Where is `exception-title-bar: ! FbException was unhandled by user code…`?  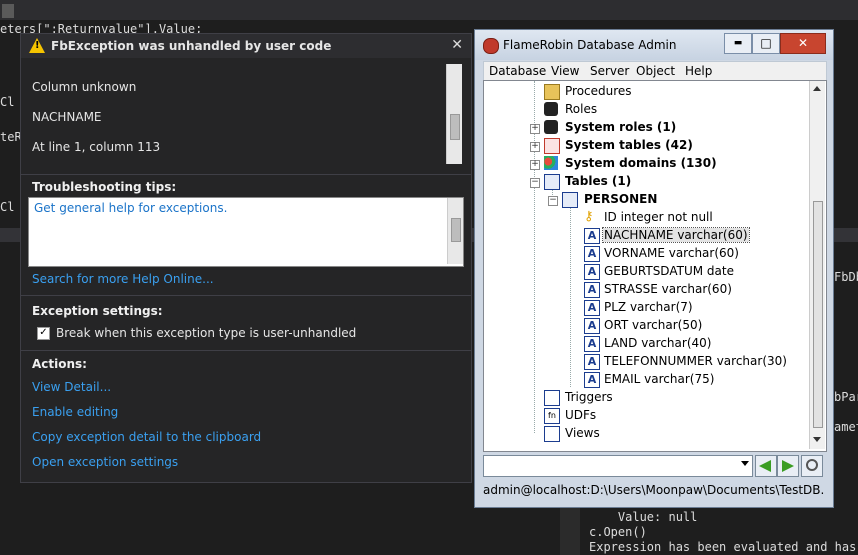 exception-title-bar: ! FbException was unhandled by user code… is located at coordinates (246, 46).